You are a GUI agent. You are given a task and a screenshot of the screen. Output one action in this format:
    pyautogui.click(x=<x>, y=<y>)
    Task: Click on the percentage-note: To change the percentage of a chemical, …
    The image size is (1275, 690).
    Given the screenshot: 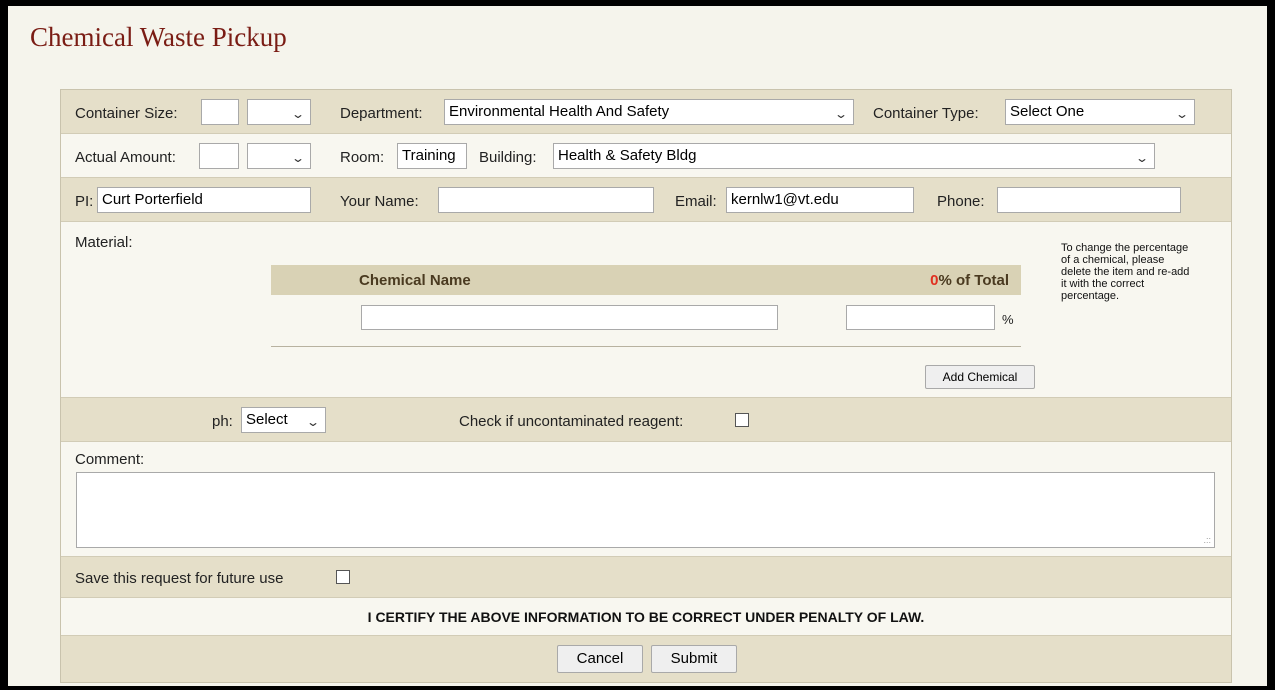 What is the action you would take?
    pyautogui.click(x=1125, y=272)
    